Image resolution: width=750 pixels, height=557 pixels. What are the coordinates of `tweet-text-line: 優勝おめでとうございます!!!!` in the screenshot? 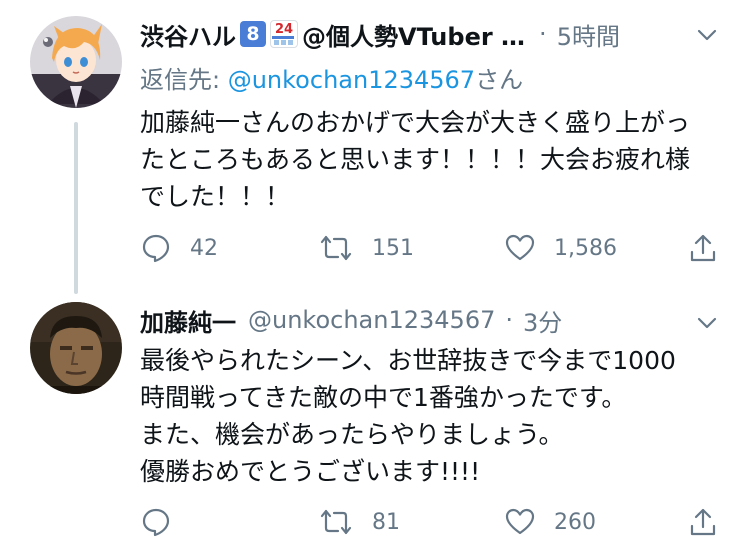 It's located at (310, 471).